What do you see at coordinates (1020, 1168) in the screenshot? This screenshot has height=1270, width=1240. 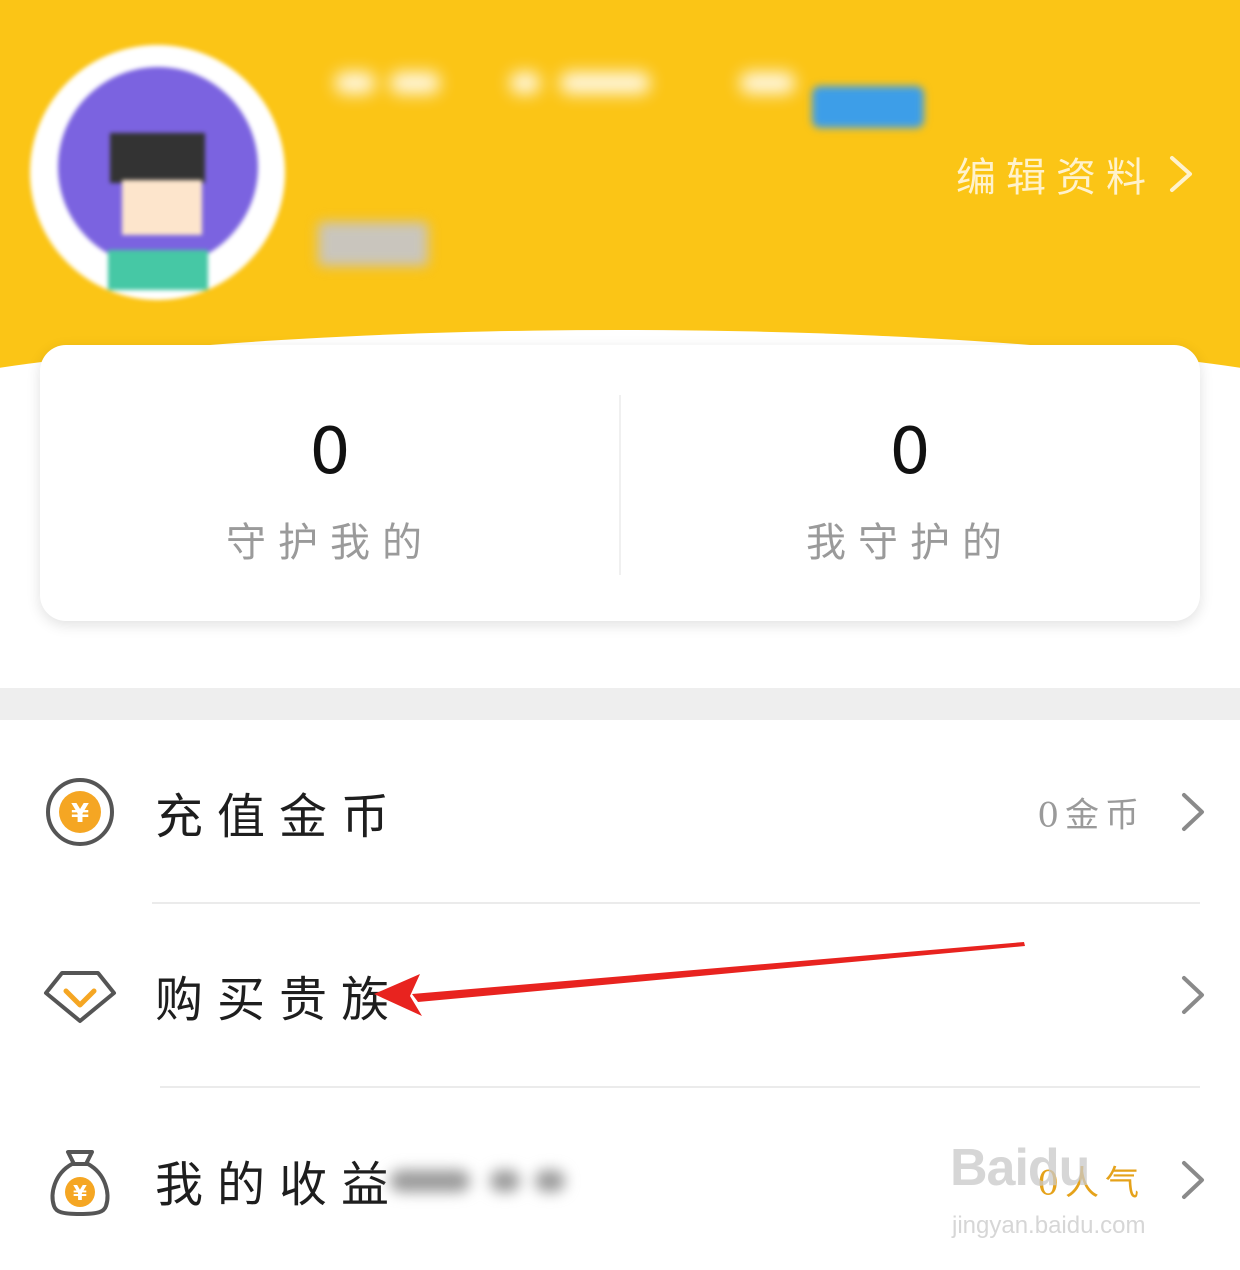 I see `watermark-brand: Baidu` at bounding box center [1020, 1168].